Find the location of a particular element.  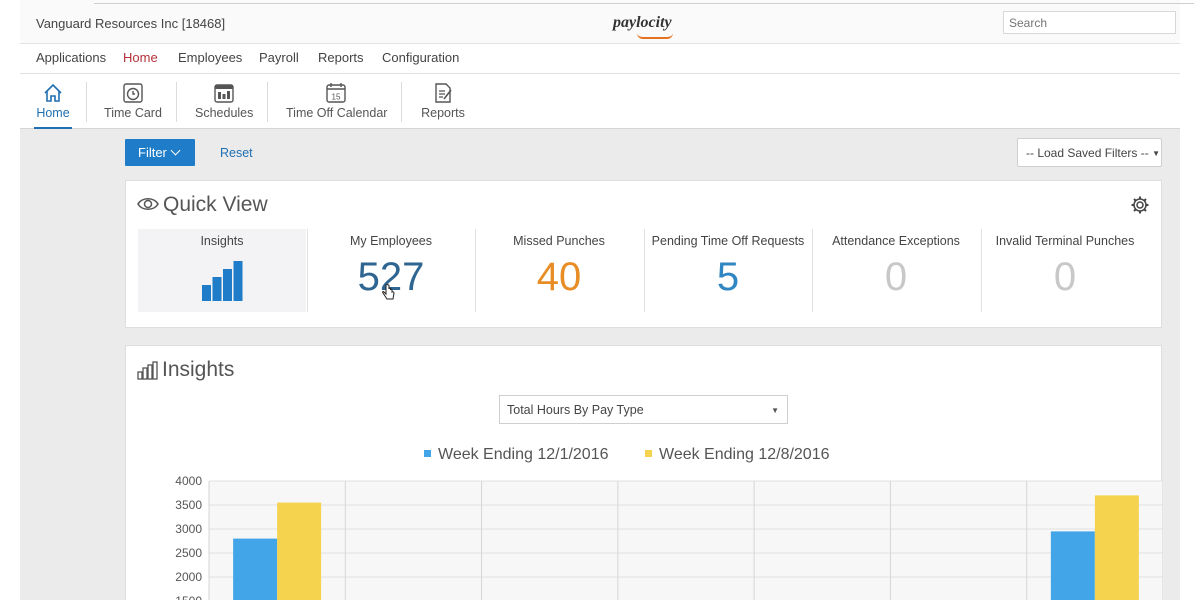

tile-invalid-terminal-punches: Invalid Terminal Punches 0 is located at coordinates (1065, 270).